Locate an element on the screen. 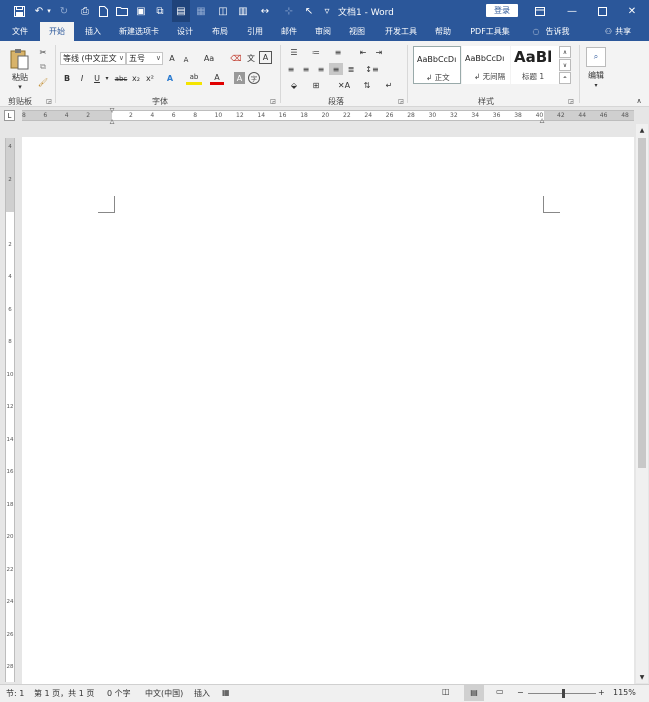 Image resolution: width=649 pixels, height=702 pixels. tab-view: 视图 is located at coordinates (357, 31).